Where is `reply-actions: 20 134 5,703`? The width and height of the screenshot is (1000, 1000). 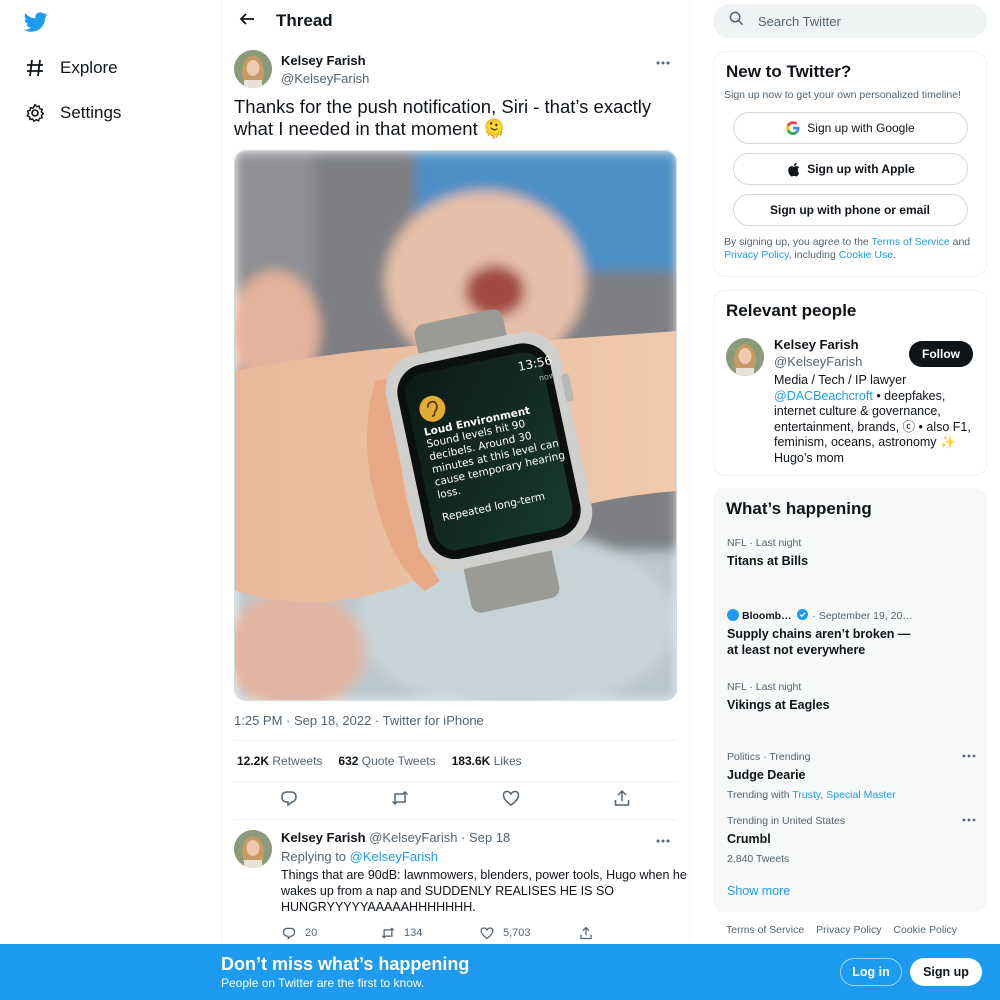
reply-actions: 20 134 5,703 is located at coordinates (479, 933).